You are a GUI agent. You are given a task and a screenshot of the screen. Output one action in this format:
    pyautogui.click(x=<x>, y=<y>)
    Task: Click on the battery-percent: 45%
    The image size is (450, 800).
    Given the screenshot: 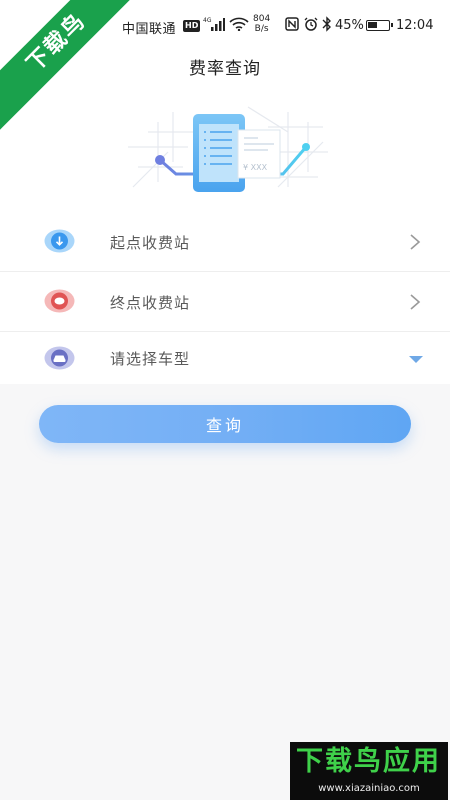 What is the action you would take?
    pyautogui.click(x=349, y=25)
    